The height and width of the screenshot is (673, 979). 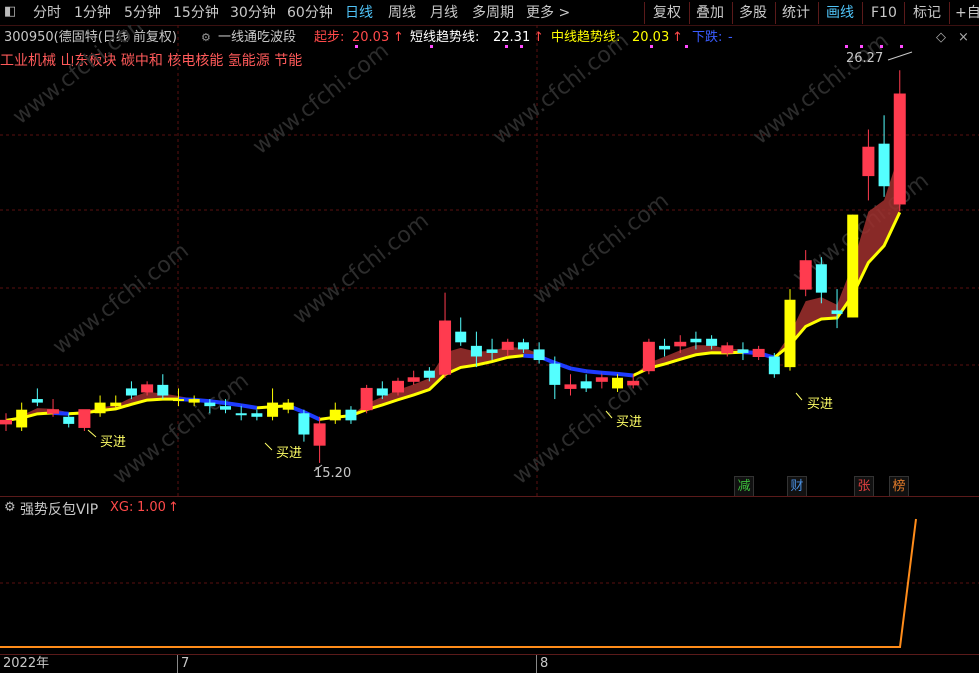 I want to click on period-tab: 分时, so click(x=47, y=13).